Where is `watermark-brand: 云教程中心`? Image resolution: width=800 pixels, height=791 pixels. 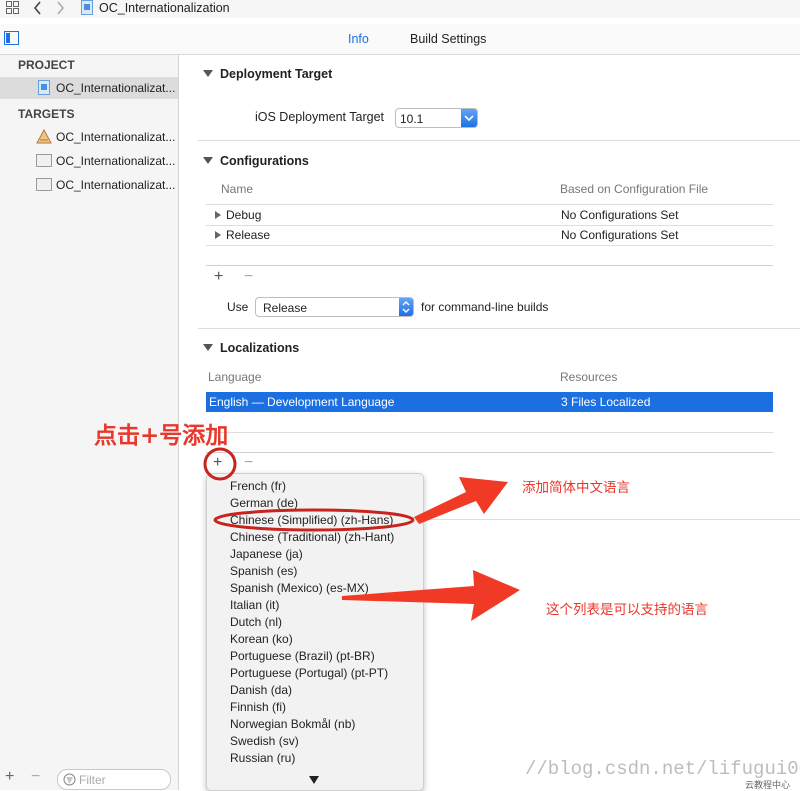
watermark-brand: 云教程中心 is located at coordinates (768, 785).